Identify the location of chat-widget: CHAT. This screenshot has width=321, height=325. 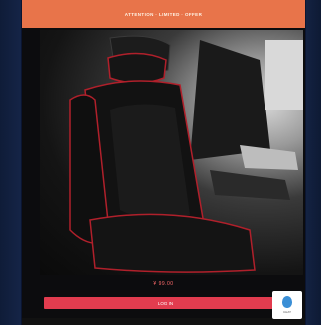
(287, 305).